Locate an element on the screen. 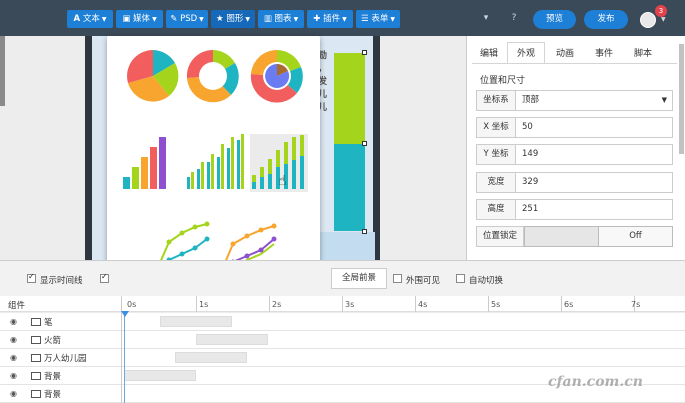 The width and height of the screenshot is (685, 403). width-input: 329 is located at coordinates (594, 182).